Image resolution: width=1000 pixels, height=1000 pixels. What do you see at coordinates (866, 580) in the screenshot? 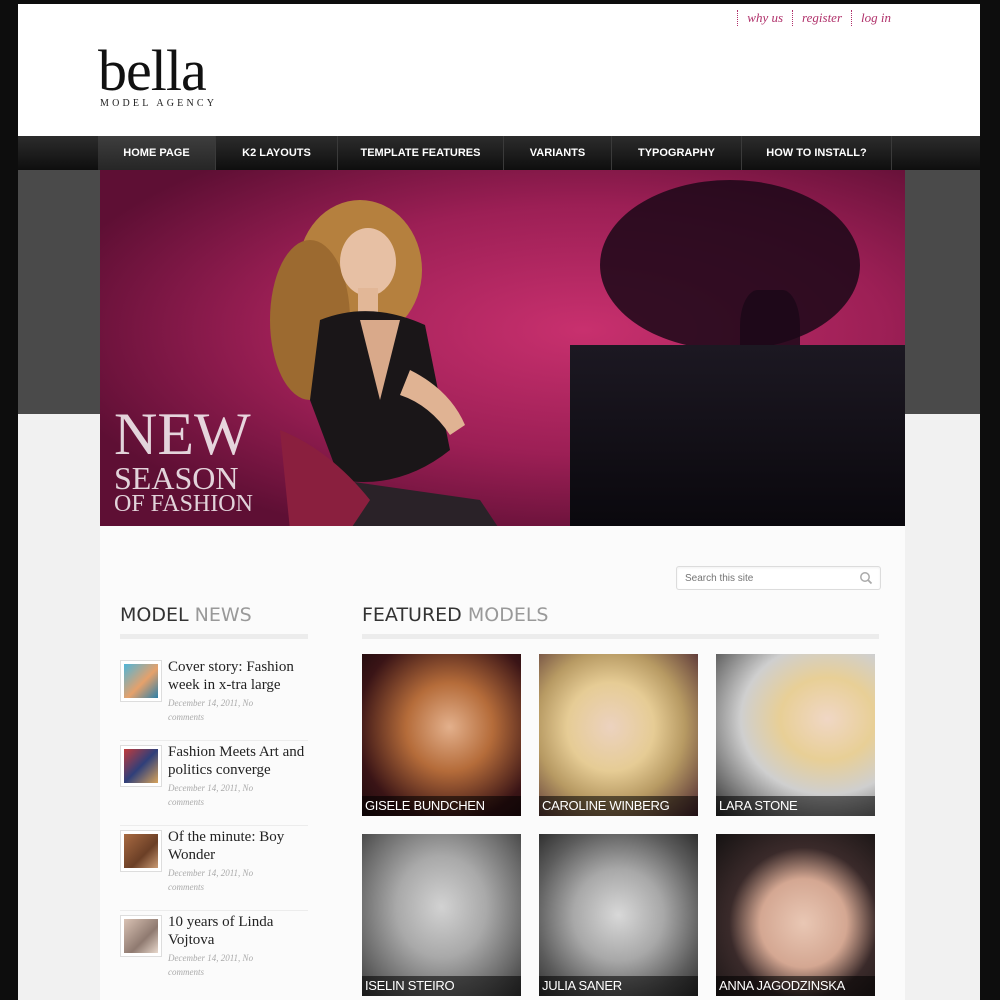
I see `search-icon` at bounding box center [866, 580].